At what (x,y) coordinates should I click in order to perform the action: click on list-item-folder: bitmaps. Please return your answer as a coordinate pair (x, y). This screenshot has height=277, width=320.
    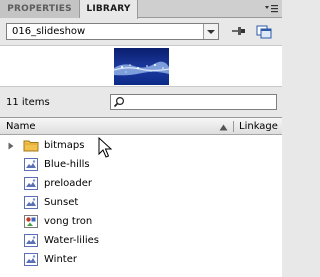
    Looking at the image, I should click on (141, 145).